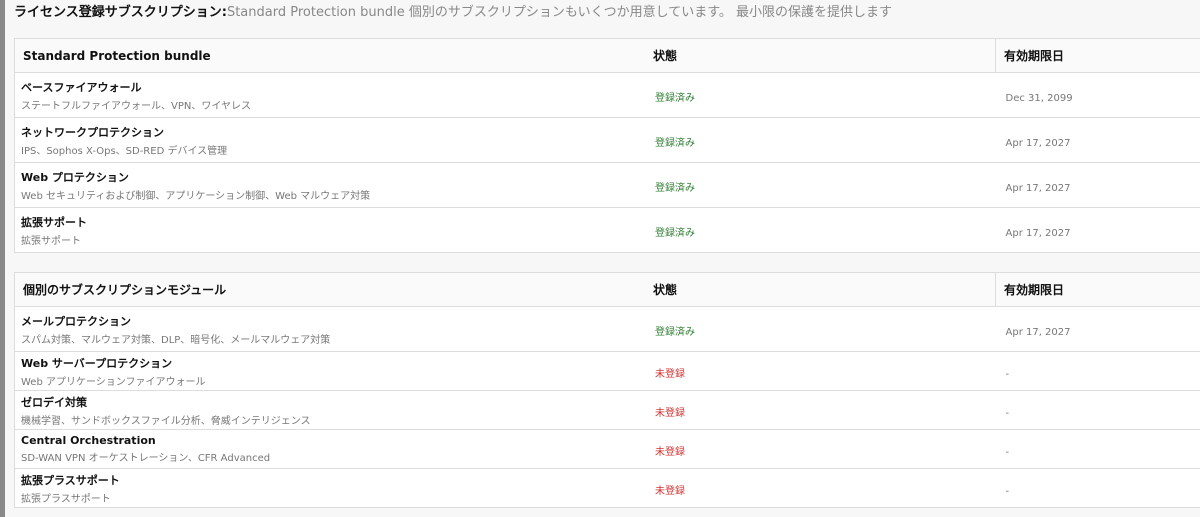 The width and height of the screenshot is (1200, 517). Describe the element at coordinates (75, 177) in the screenshot. I see `subscription-name: Web プロテクション` at that location.